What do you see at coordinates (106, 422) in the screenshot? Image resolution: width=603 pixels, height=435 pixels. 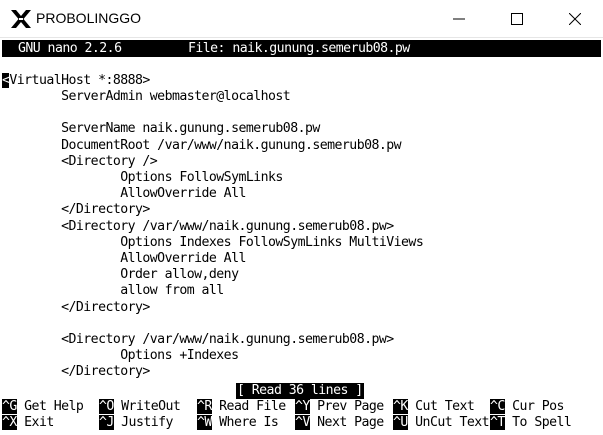 I see `shortcut-key: ^J` at bounding box center [106, 422].